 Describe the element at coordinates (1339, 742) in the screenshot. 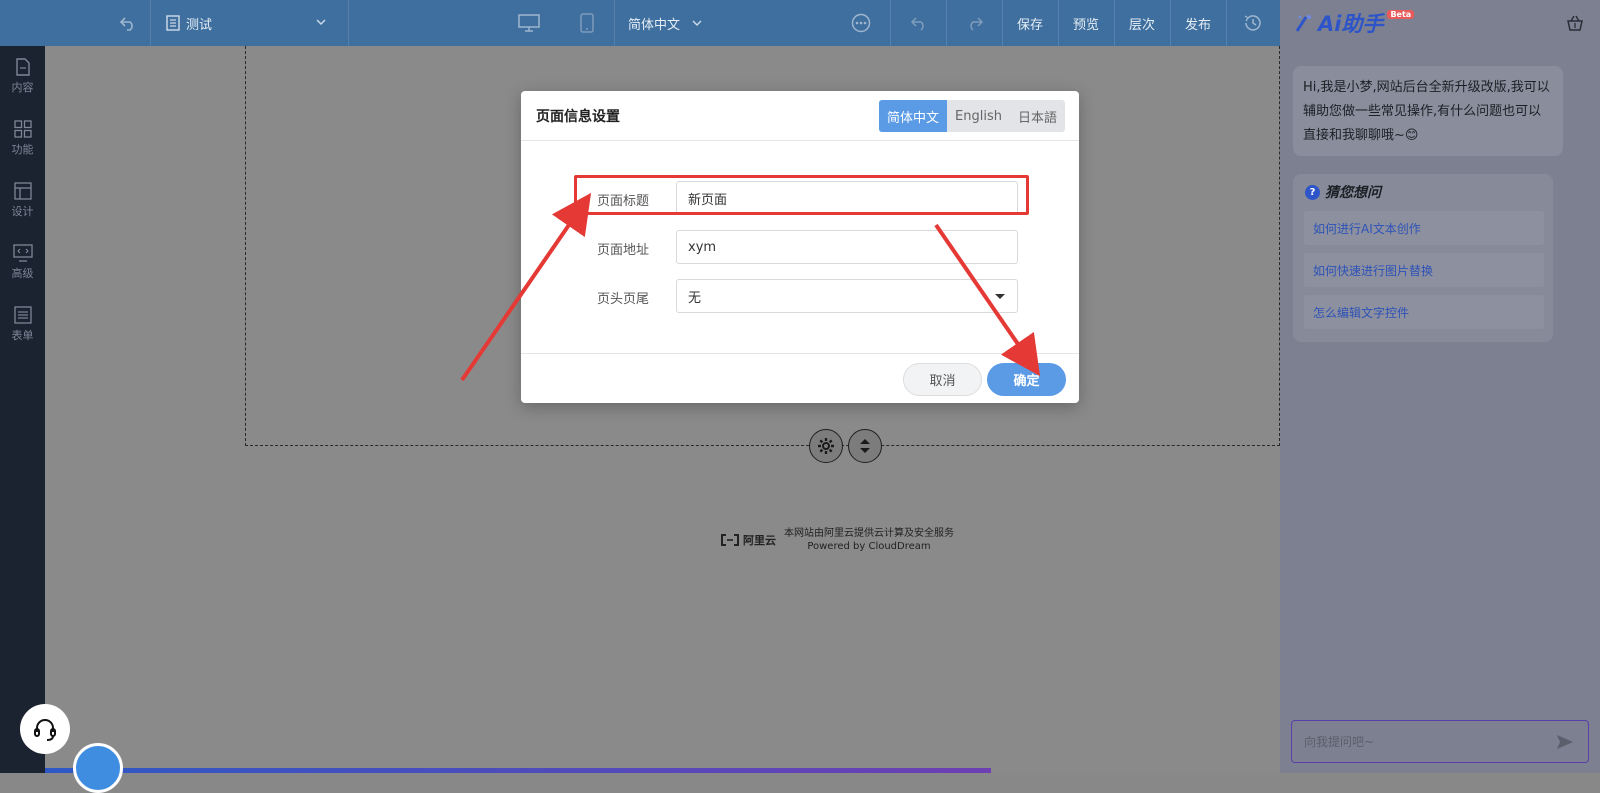

I see `ai-input-placeholder: 向我提问吧~` at that location.